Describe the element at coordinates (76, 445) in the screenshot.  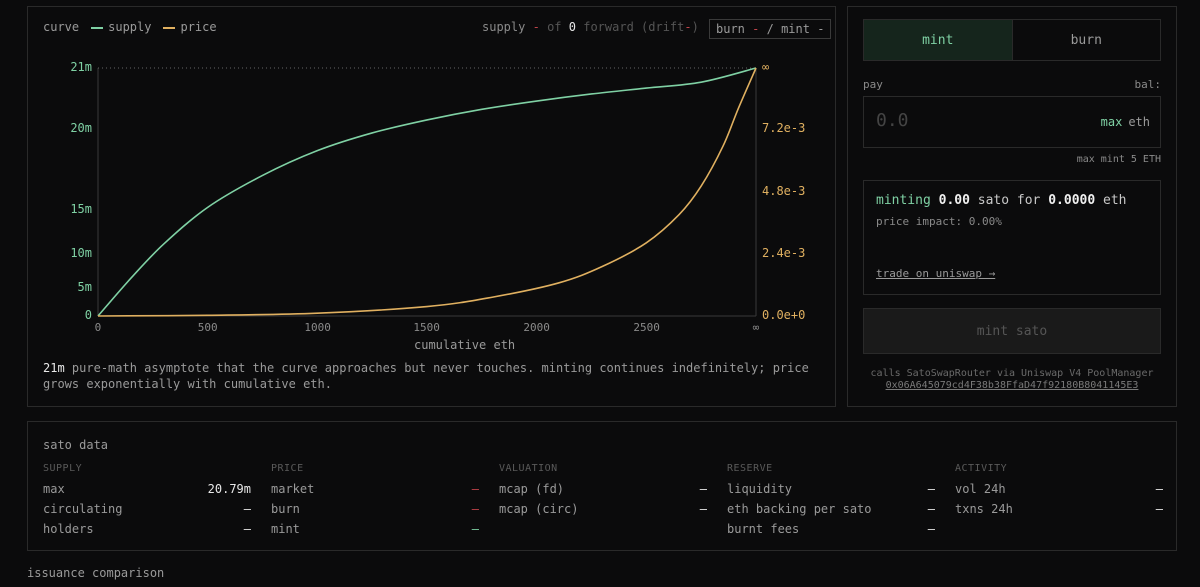
I see `sato-data-title: sato data` at that location.